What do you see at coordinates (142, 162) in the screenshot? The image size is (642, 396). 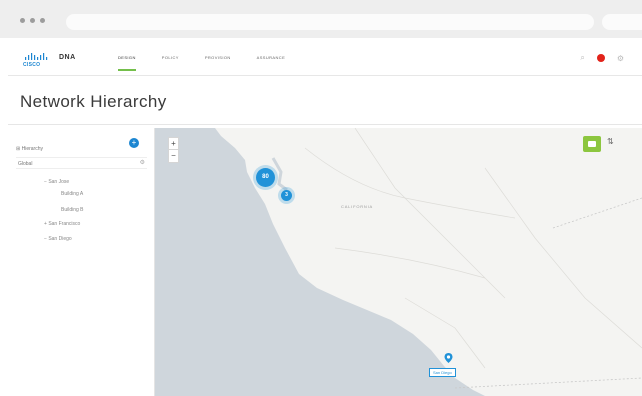 I see `root-settings-icon: ⚙` at bounding box center [142, 162].